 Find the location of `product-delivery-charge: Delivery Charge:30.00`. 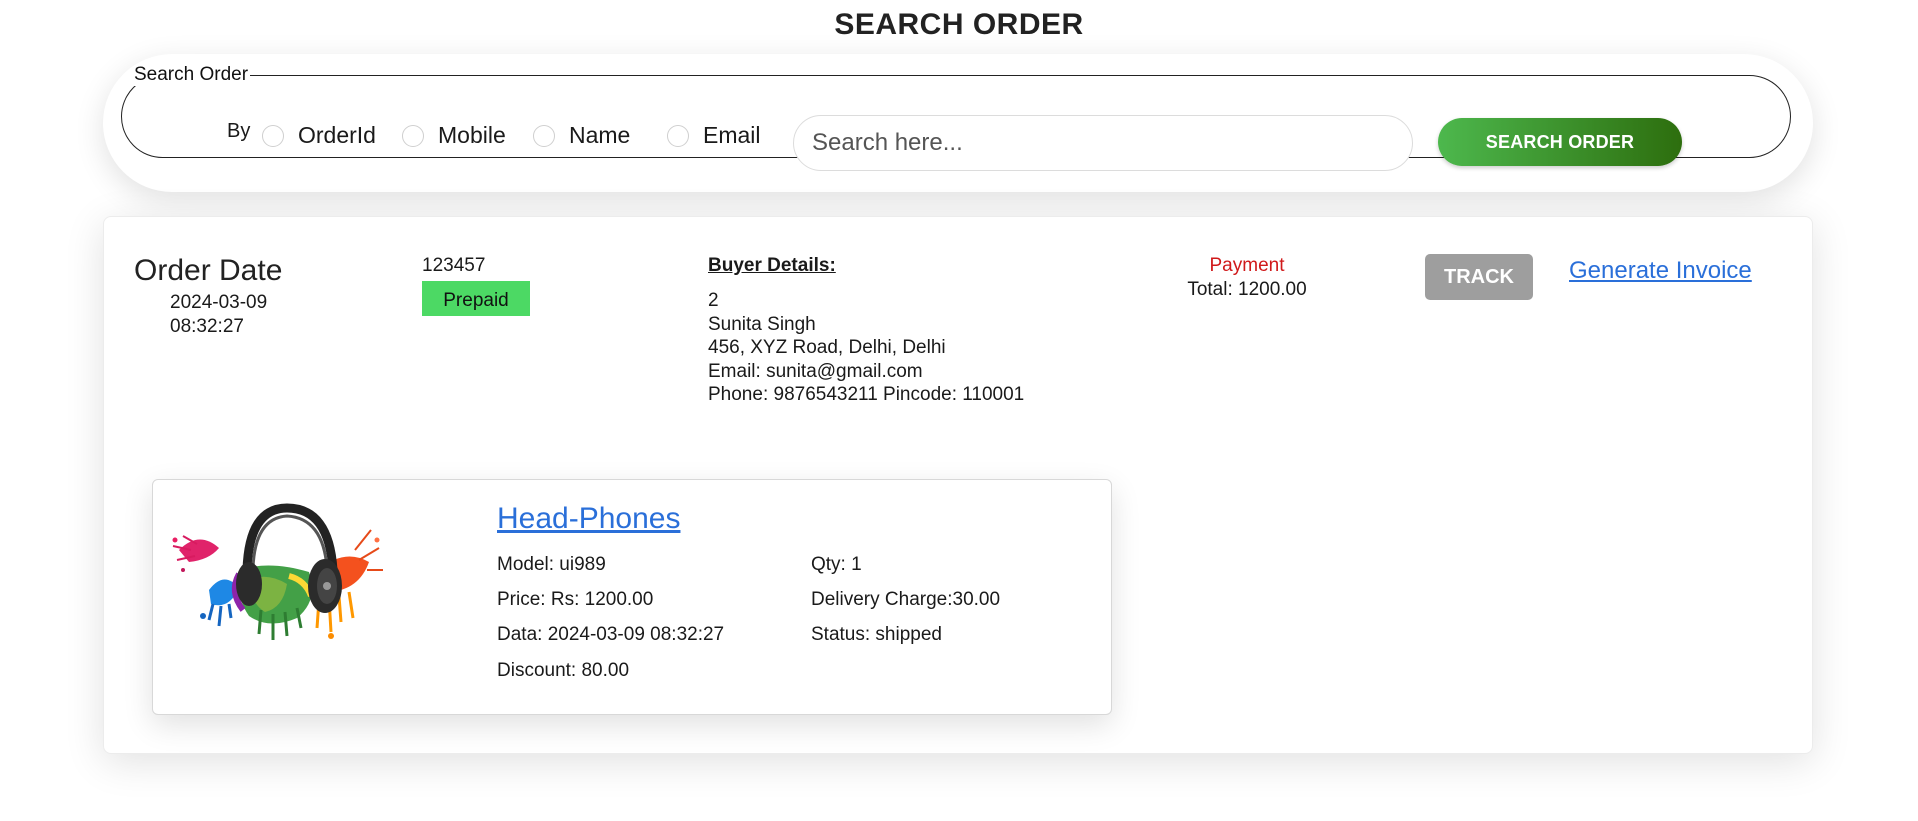

product-delivery-charge: Delivery Charge:30.00 is located at coordinates (906, 599).